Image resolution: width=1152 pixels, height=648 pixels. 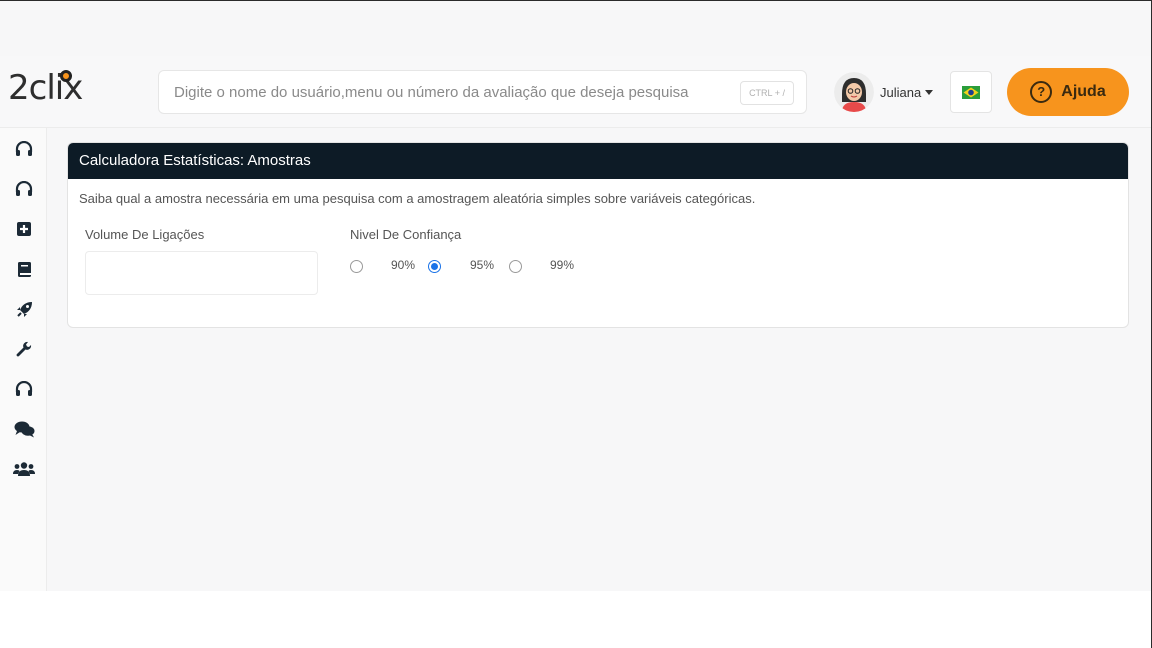 What do you see at coordinates (854, 92) in the screenshot?
I see `avatar` at bounding box center [854, 92].